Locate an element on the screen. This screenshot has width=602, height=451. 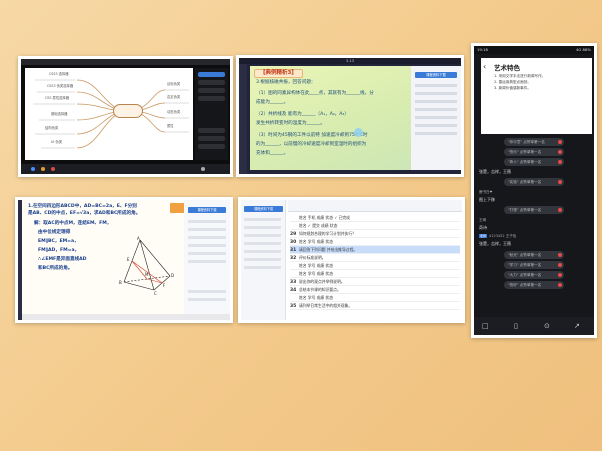
chat-message: 鹿书白❤ is located at coordinates (486, 192).